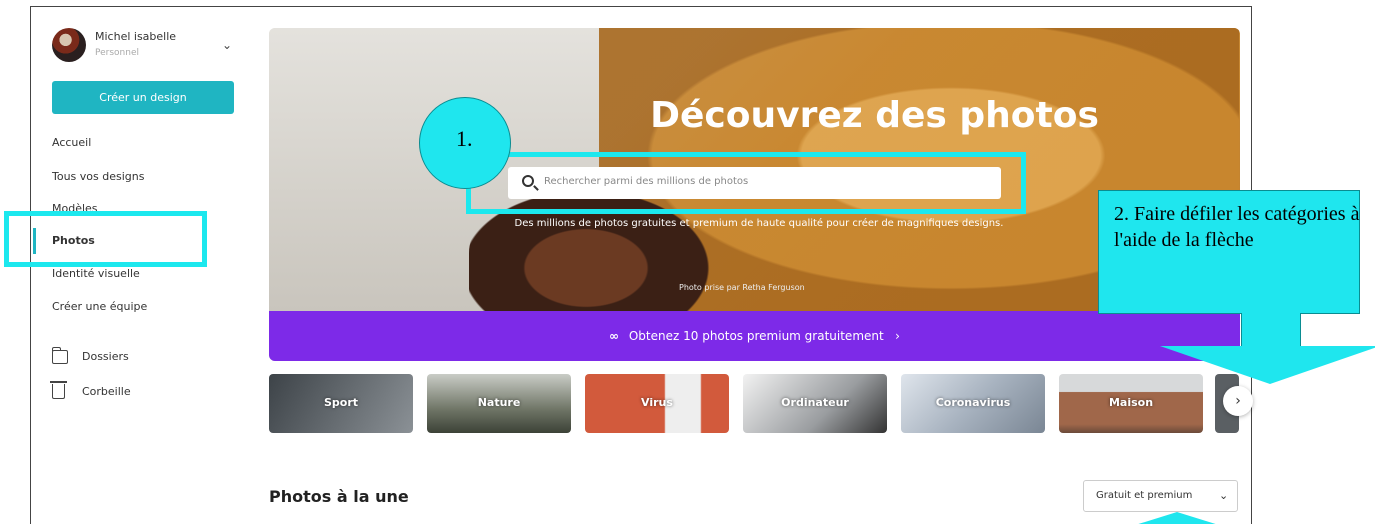 The width and height of the screenshot is (1375, 524). I want to click on annotation-step1-label: 1., so click(464, 138).